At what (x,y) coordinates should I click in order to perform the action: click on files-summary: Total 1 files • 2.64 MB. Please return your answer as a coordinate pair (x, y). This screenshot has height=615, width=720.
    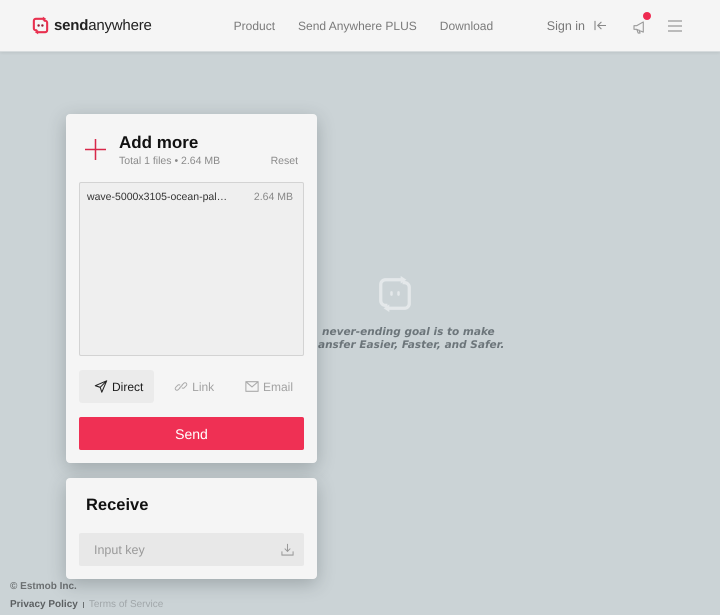
    Looking at the image, I should click on (169, 161).